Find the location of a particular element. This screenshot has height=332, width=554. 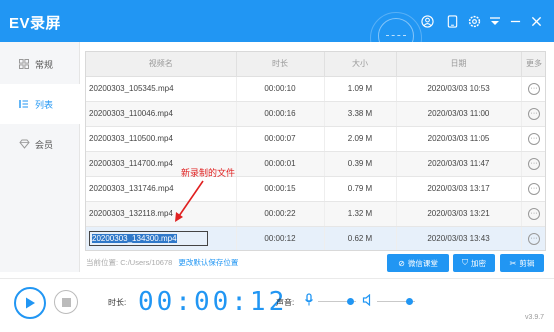

cell-name: 20200303_134300.mp4 is located at coordinates (161, 238).